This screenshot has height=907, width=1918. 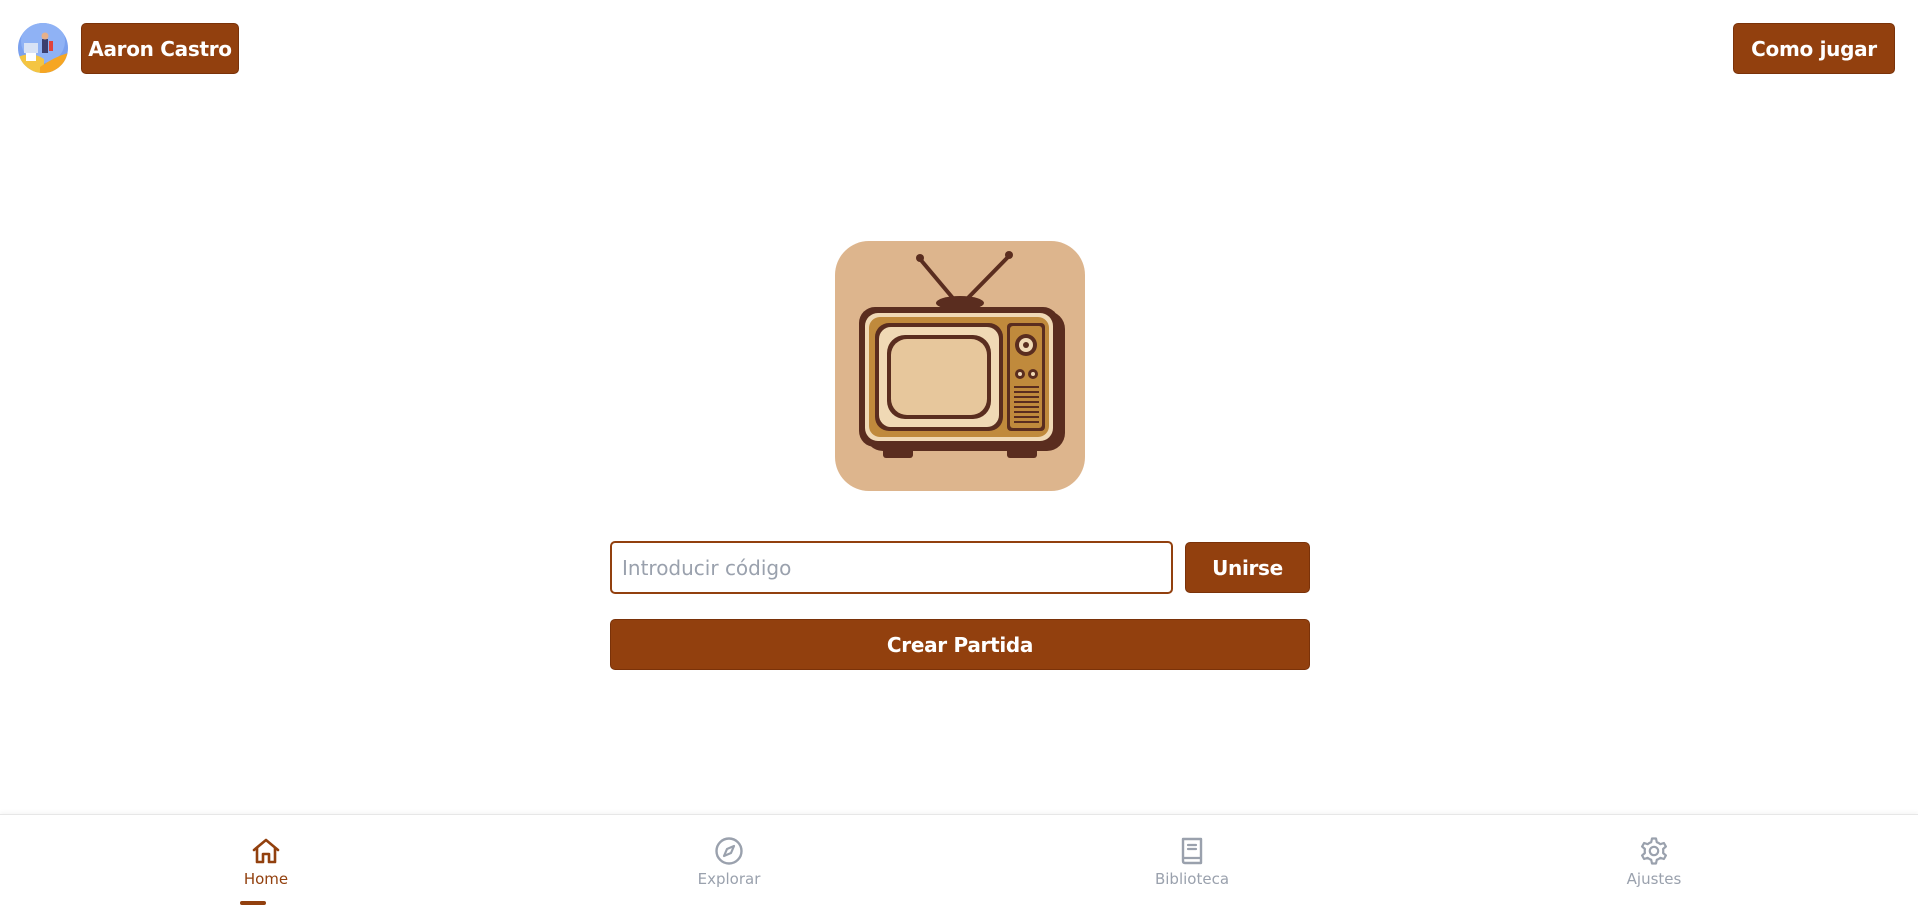 I want to click on nav-item-home: Home, so click(x=266, y=861).